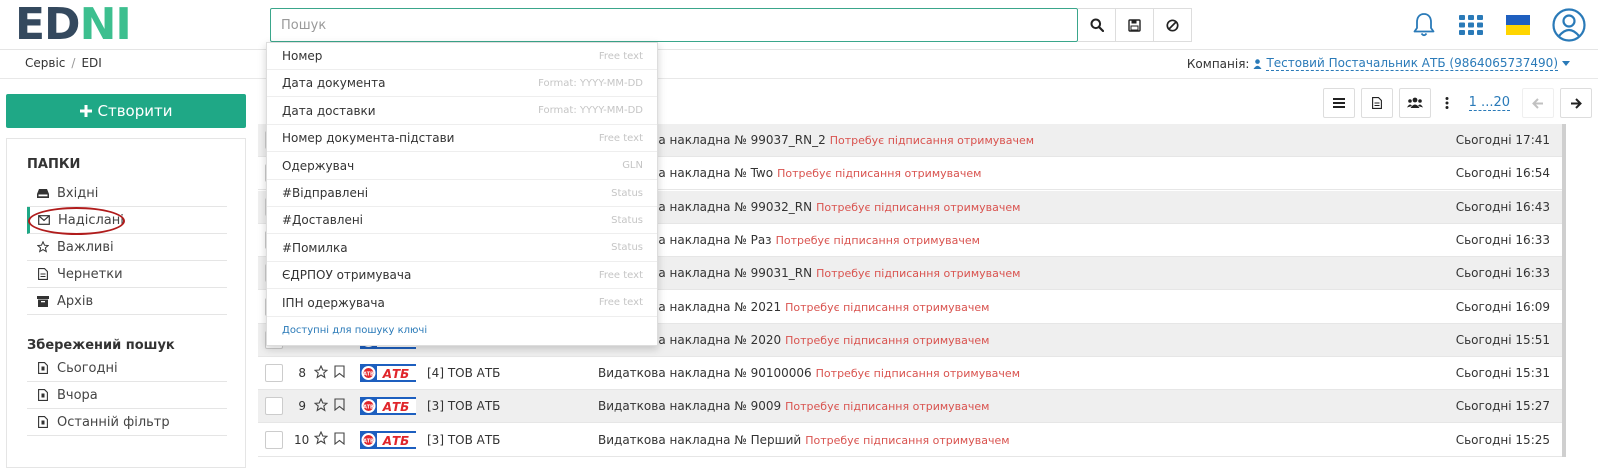 This screenshot has height=468, width=1598. Describe the element at coordinates (76, 221) in the screenshot. I see `highlight-annotation` at that location.